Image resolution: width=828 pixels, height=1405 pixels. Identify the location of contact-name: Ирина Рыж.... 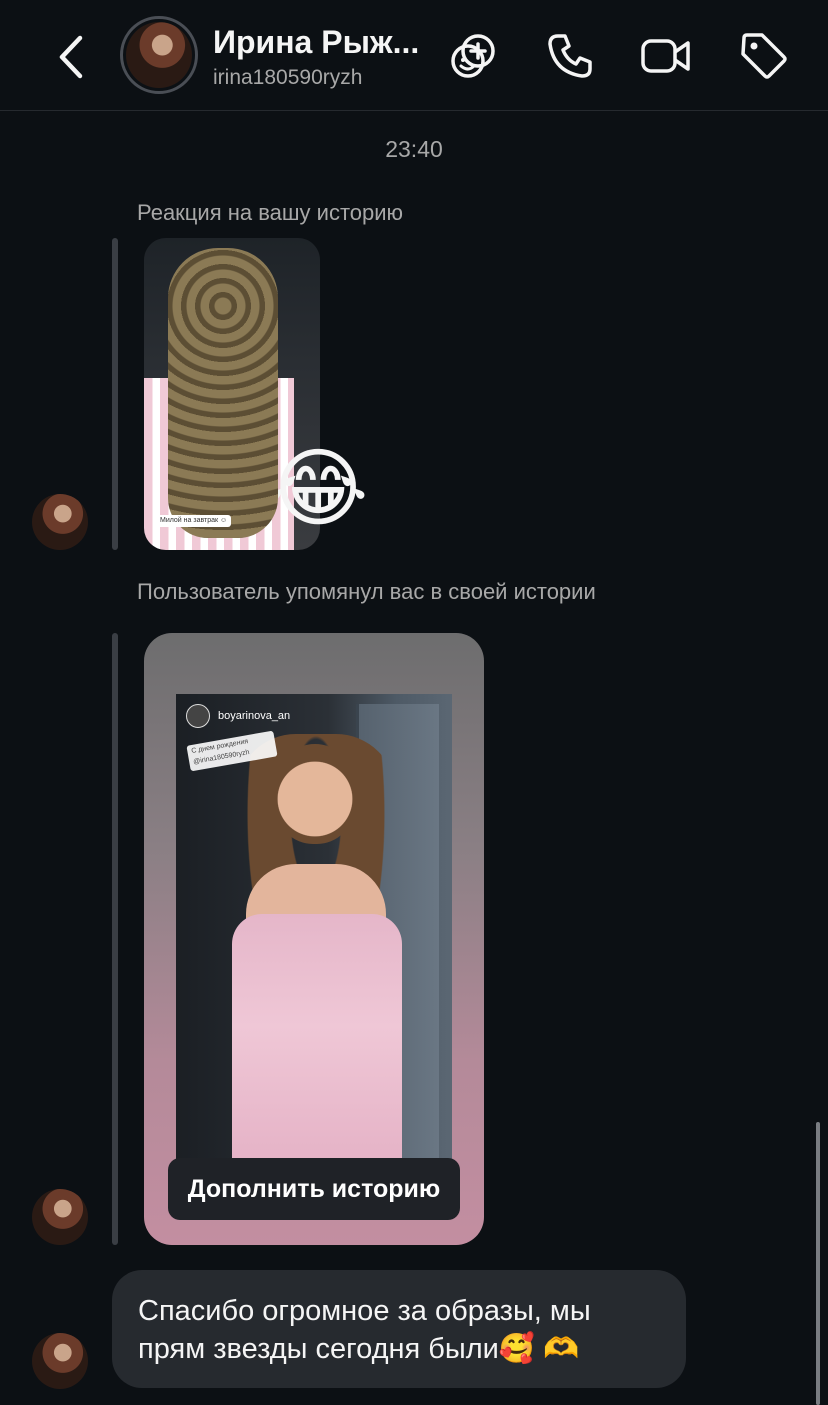
(325, 42).